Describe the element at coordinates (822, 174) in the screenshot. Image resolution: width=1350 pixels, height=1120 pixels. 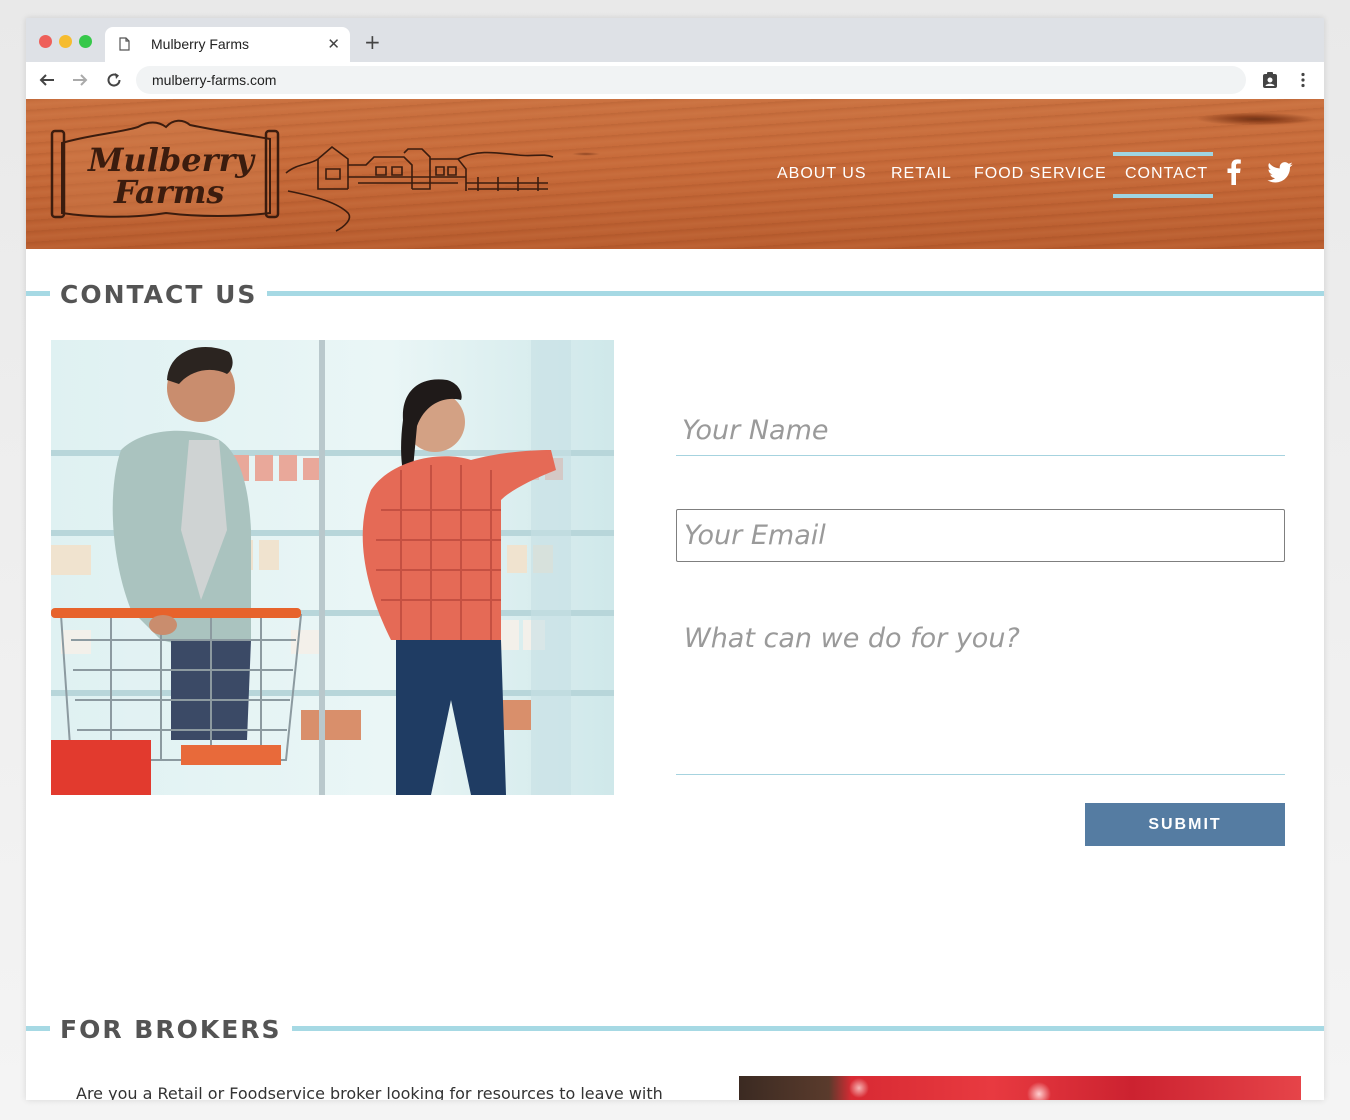
I see `nav-about-us: ABOUT US` at that location.